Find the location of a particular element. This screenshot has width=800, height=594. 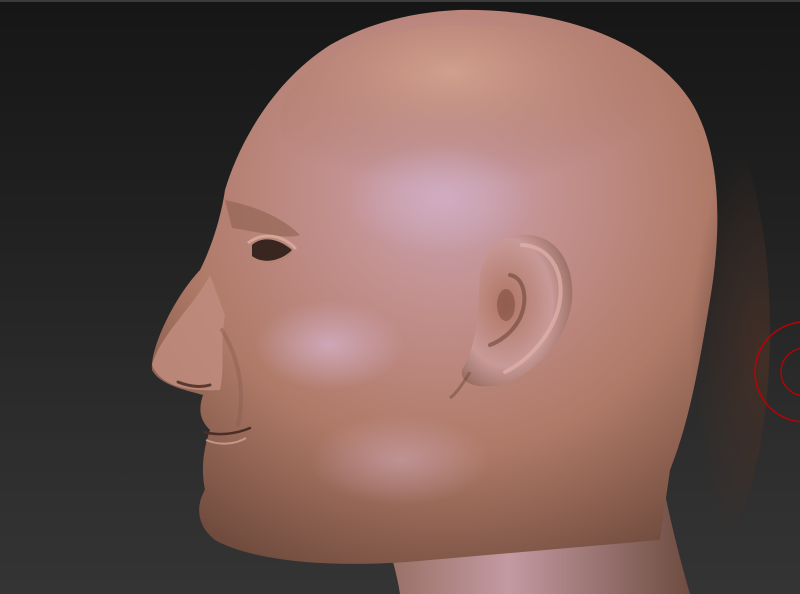

jaw-highlight is located at coordinates (400, 460).